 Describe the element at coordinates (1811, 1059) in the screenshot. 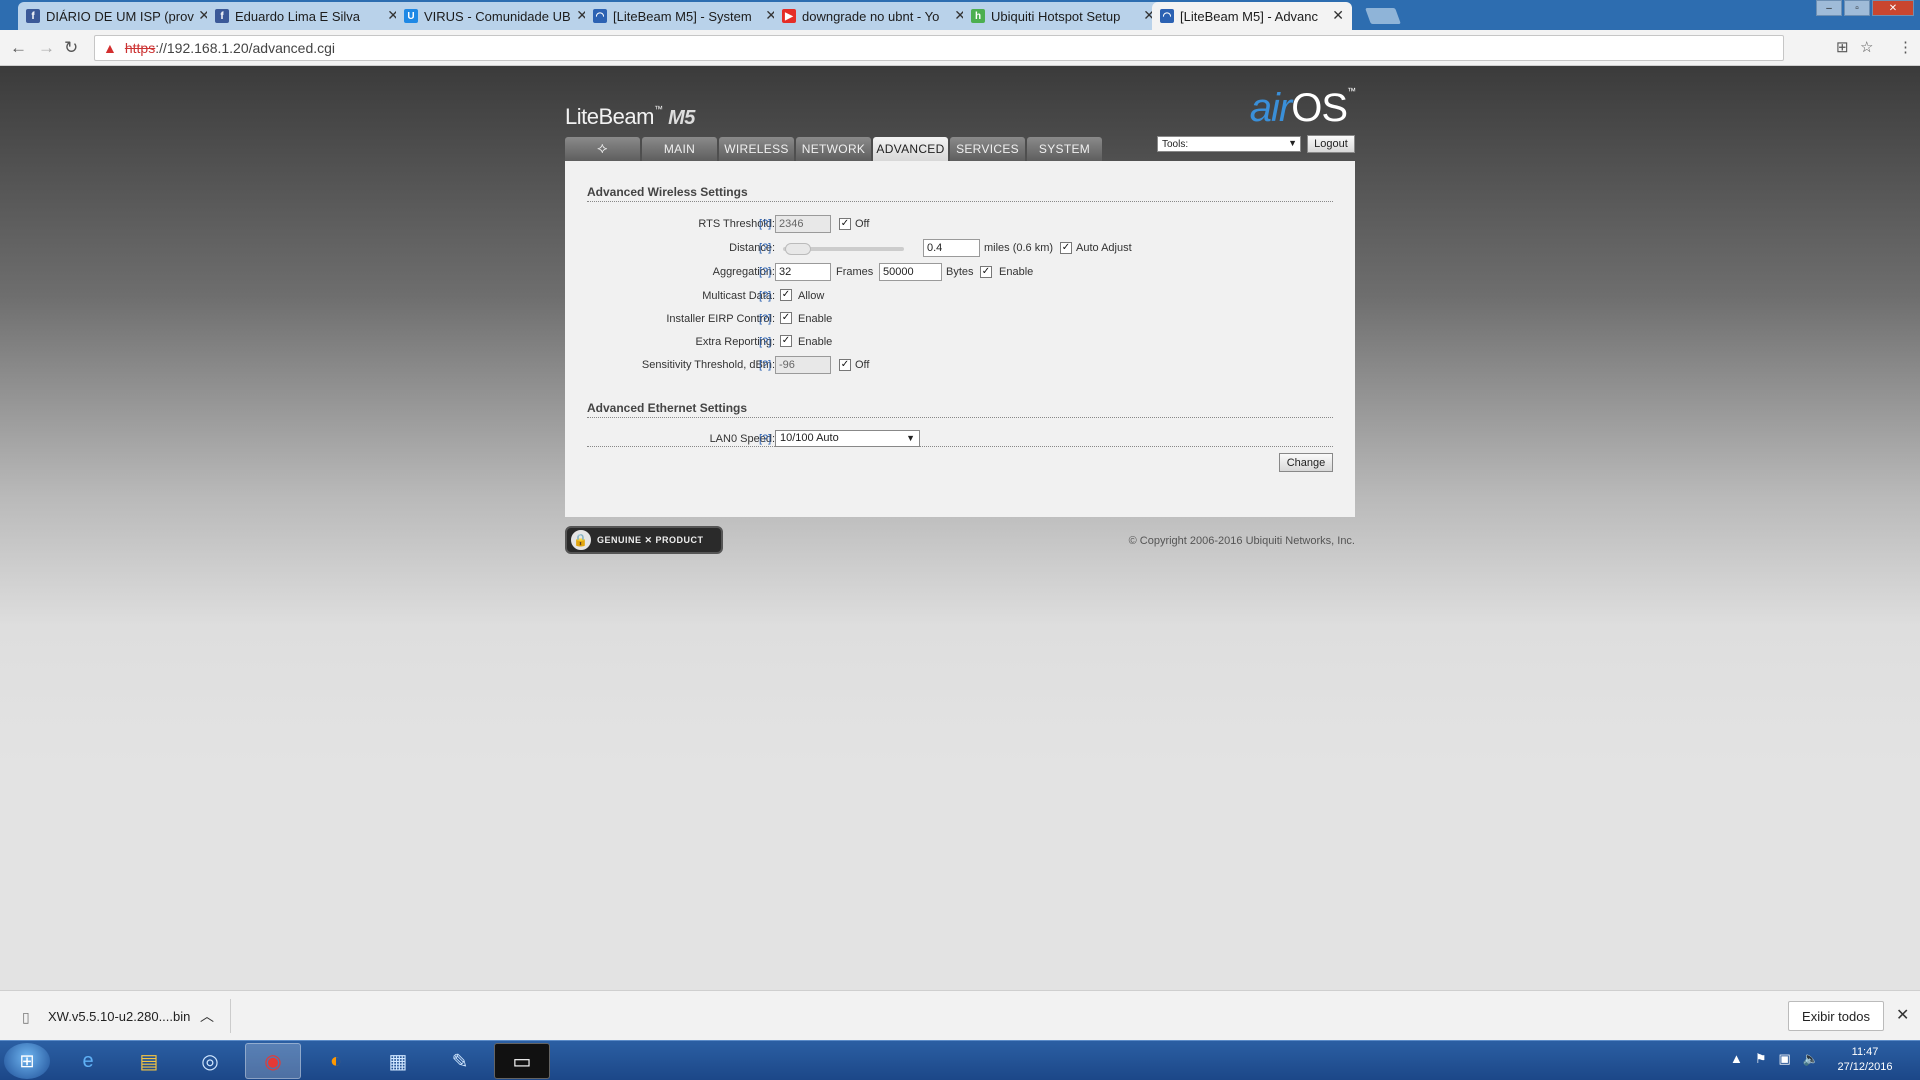

I see `volume-icon: 🔈` at that location.